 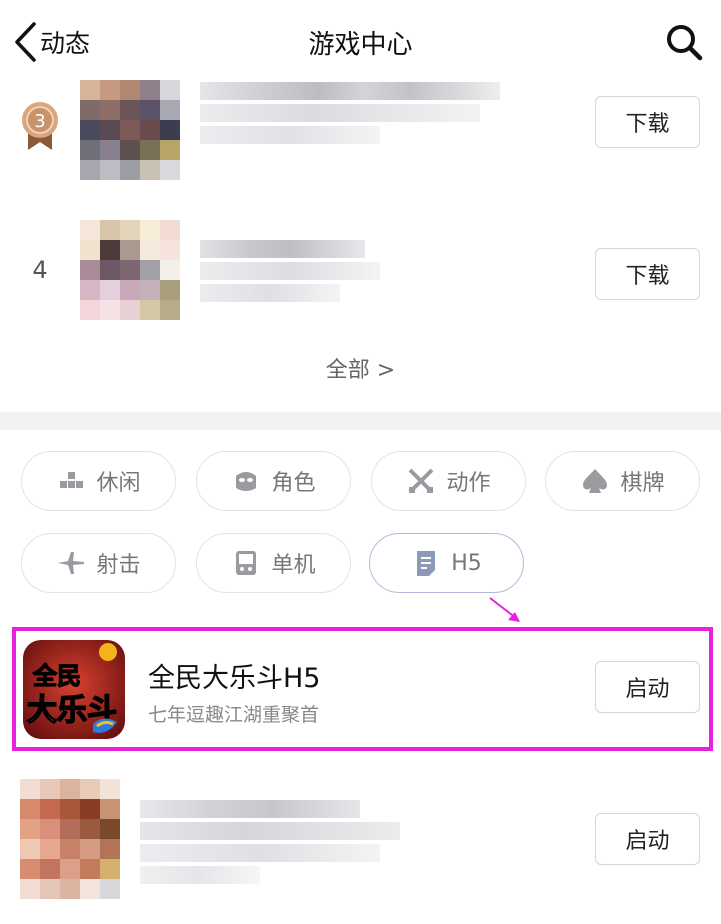 I want to click on category-shooting: 射击, so click(x=98, y=563).